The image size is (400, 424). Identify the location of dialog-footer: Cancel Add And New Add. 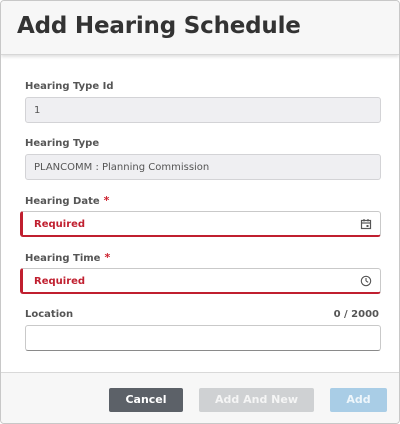
(200, 397).